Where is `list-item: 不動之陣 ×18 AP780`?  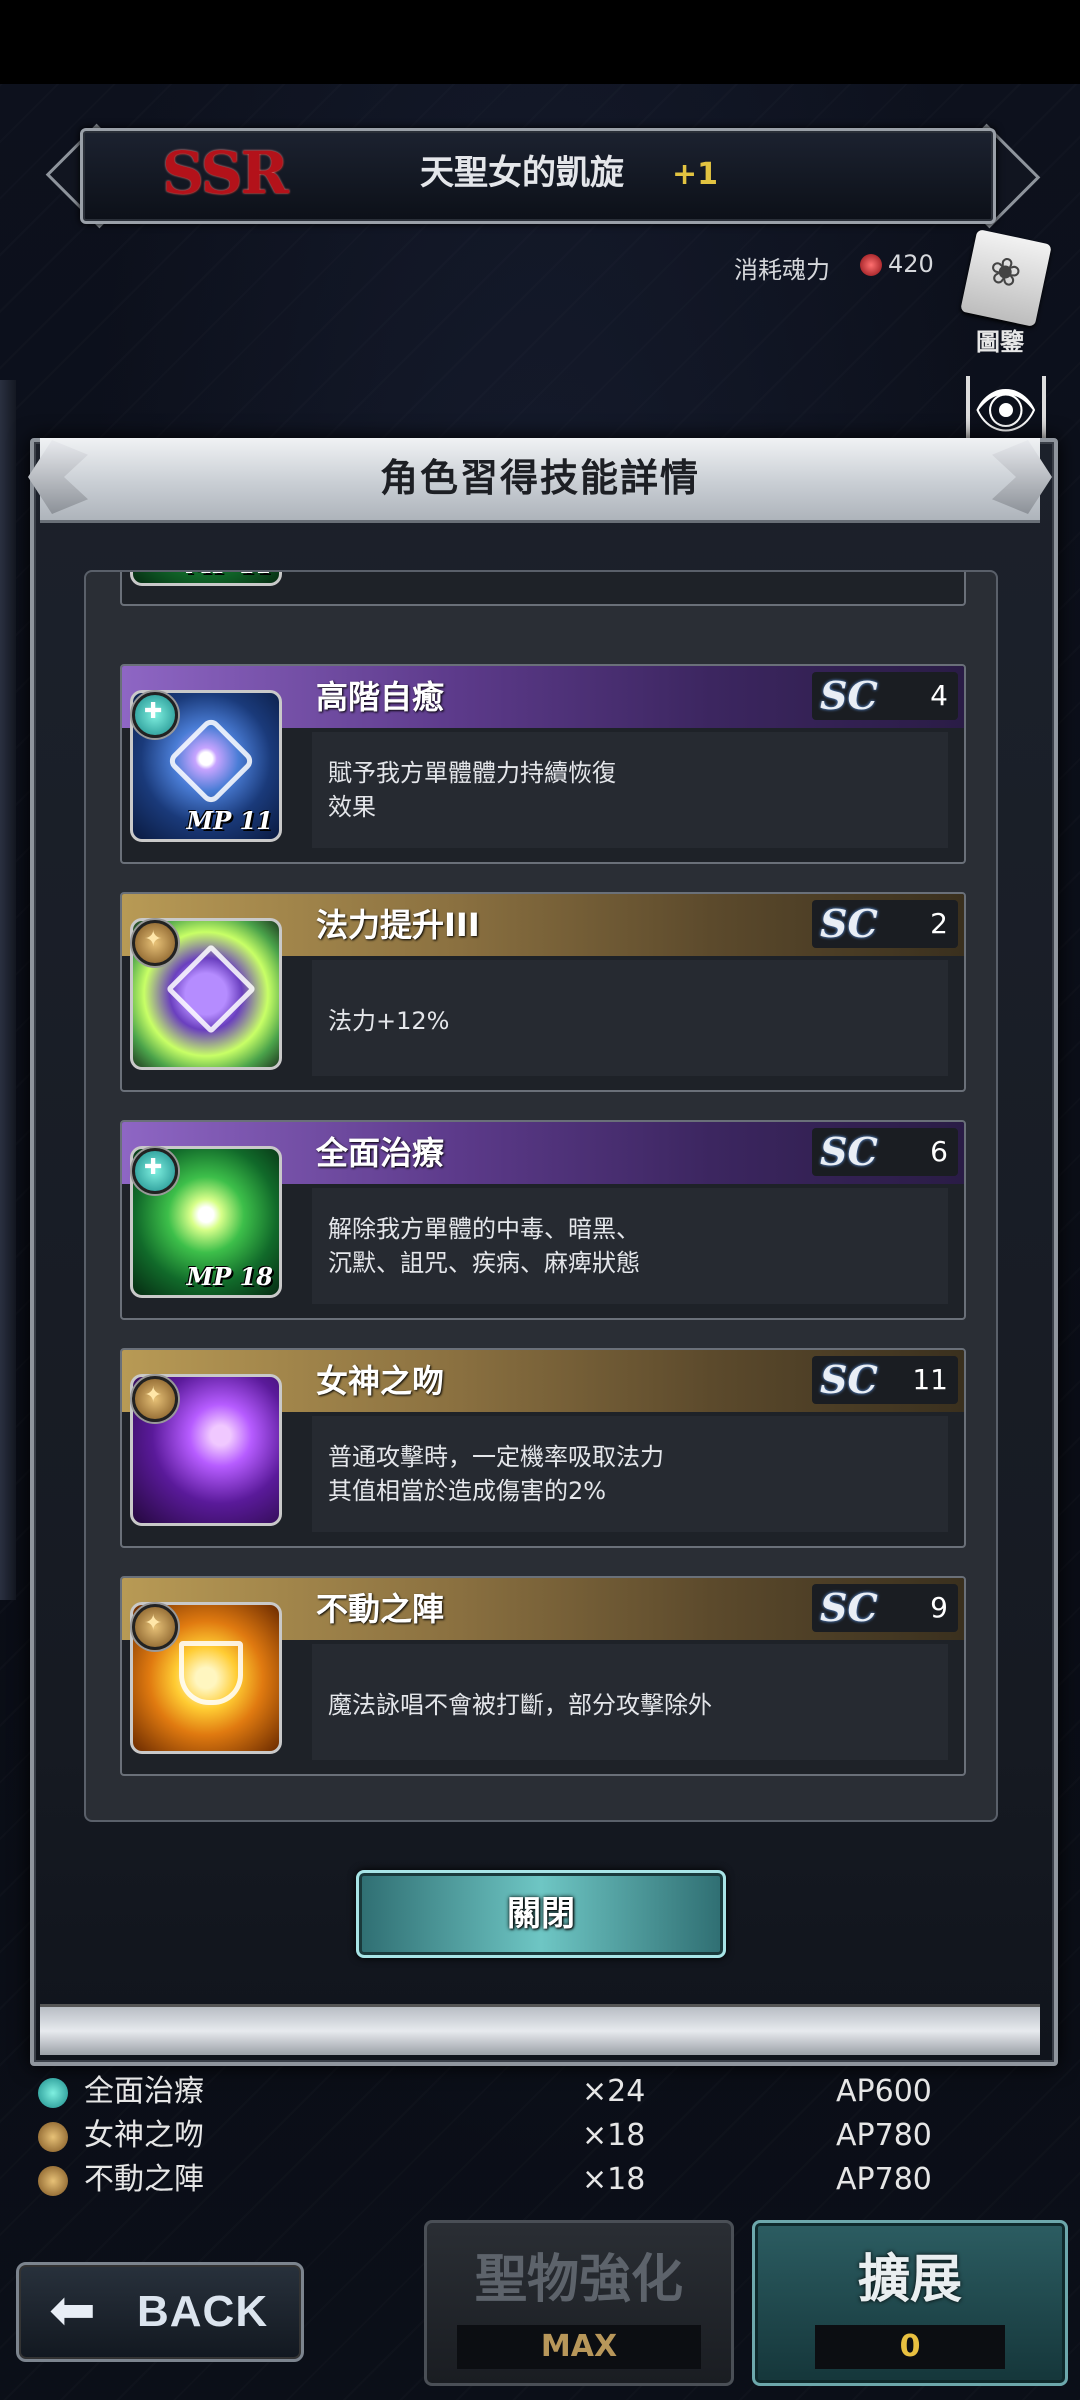 list-item: 不動之陣 ×18 AP780 is located at coordinates (540, 2180).